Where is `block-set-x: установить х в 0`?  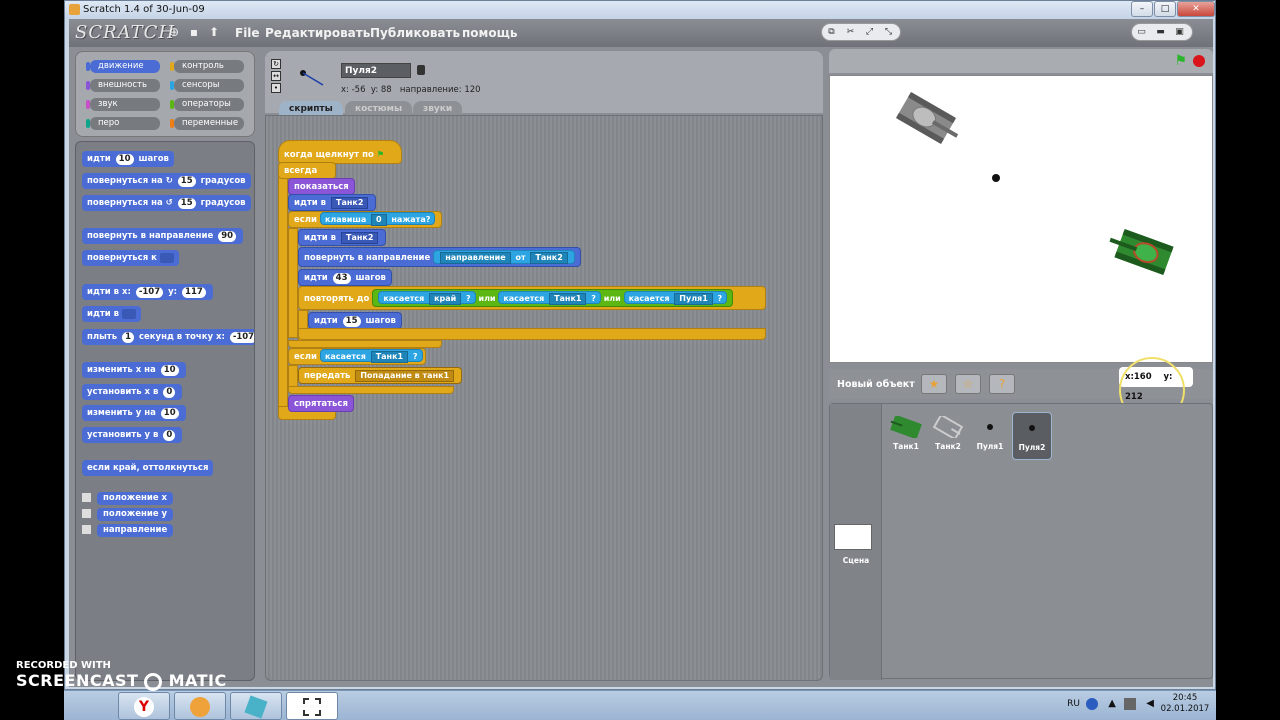
block-set-x: установить х в 0 is located at coordinates (132, 392).